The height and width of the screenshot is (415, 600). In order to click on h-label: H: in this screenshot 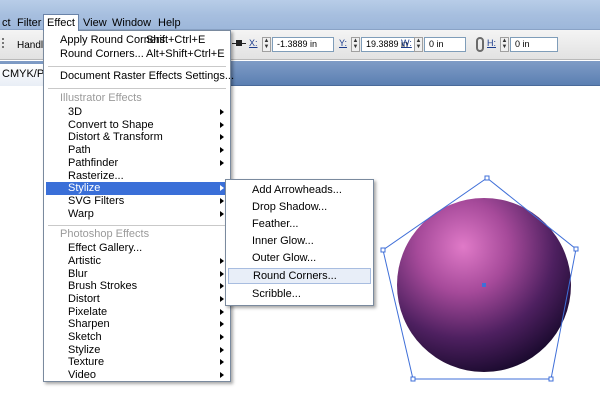, I will do `click(491, 43)`.